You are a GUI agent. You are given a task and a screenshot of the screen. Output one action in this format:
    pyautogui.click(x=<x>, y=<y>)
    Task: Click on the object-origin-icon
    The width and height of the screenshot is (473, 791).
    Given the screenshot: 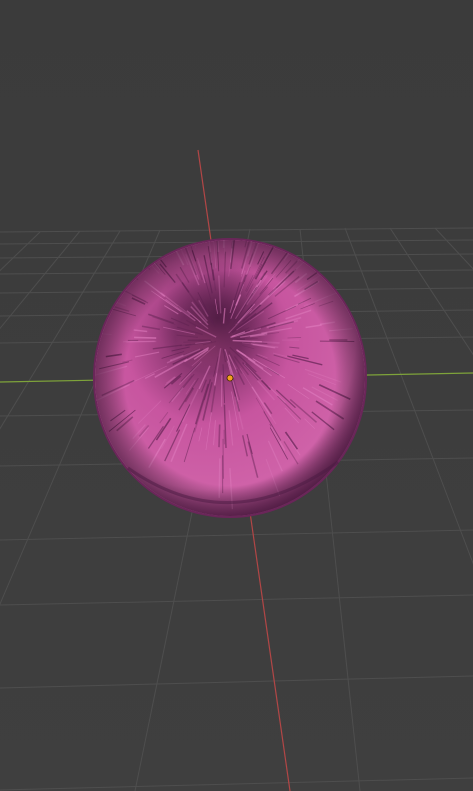 What is the action you would take?
    pyautogui.click(x=230, y=378)
    